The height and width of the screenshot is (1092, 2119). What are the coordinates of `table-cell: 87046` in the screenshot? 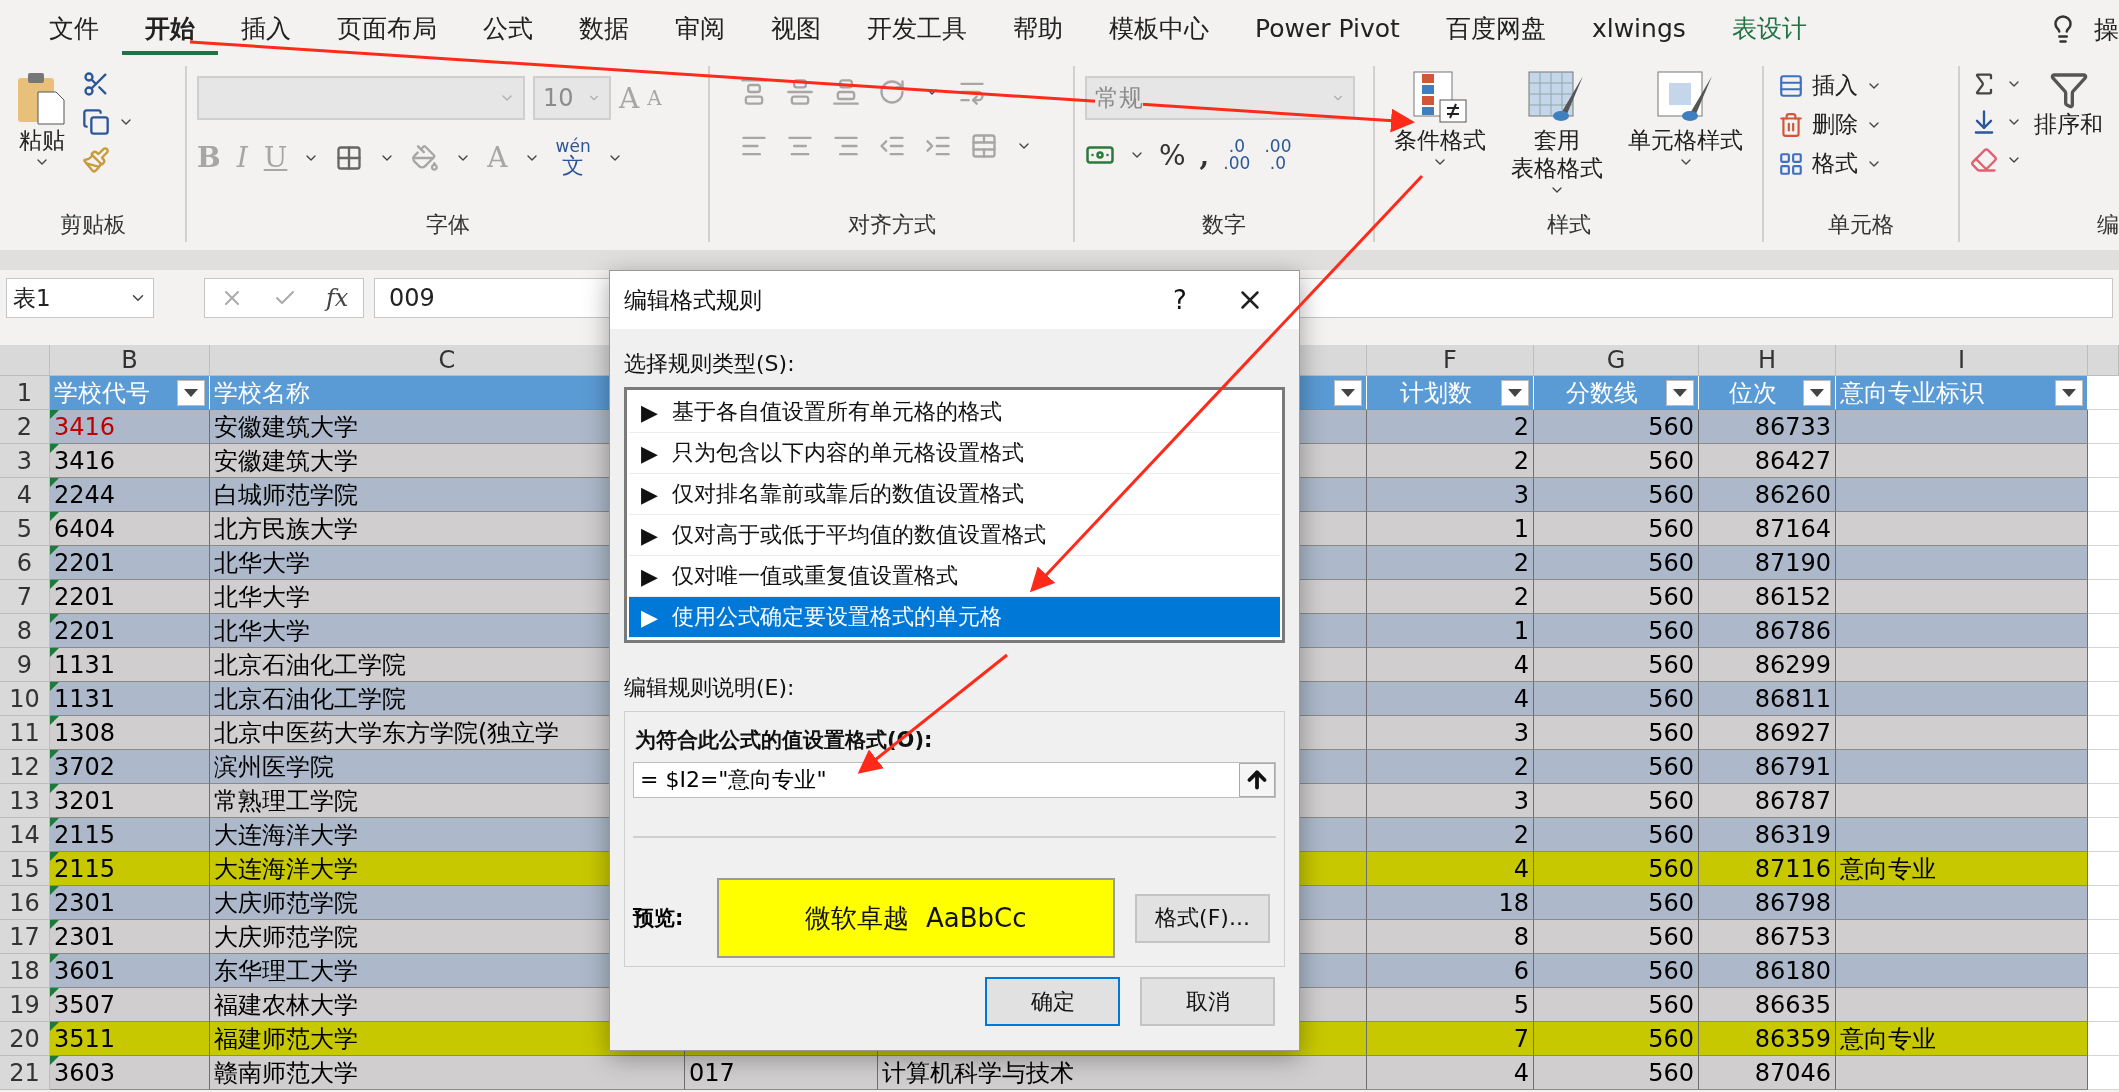 It's located at (1767, 1073).